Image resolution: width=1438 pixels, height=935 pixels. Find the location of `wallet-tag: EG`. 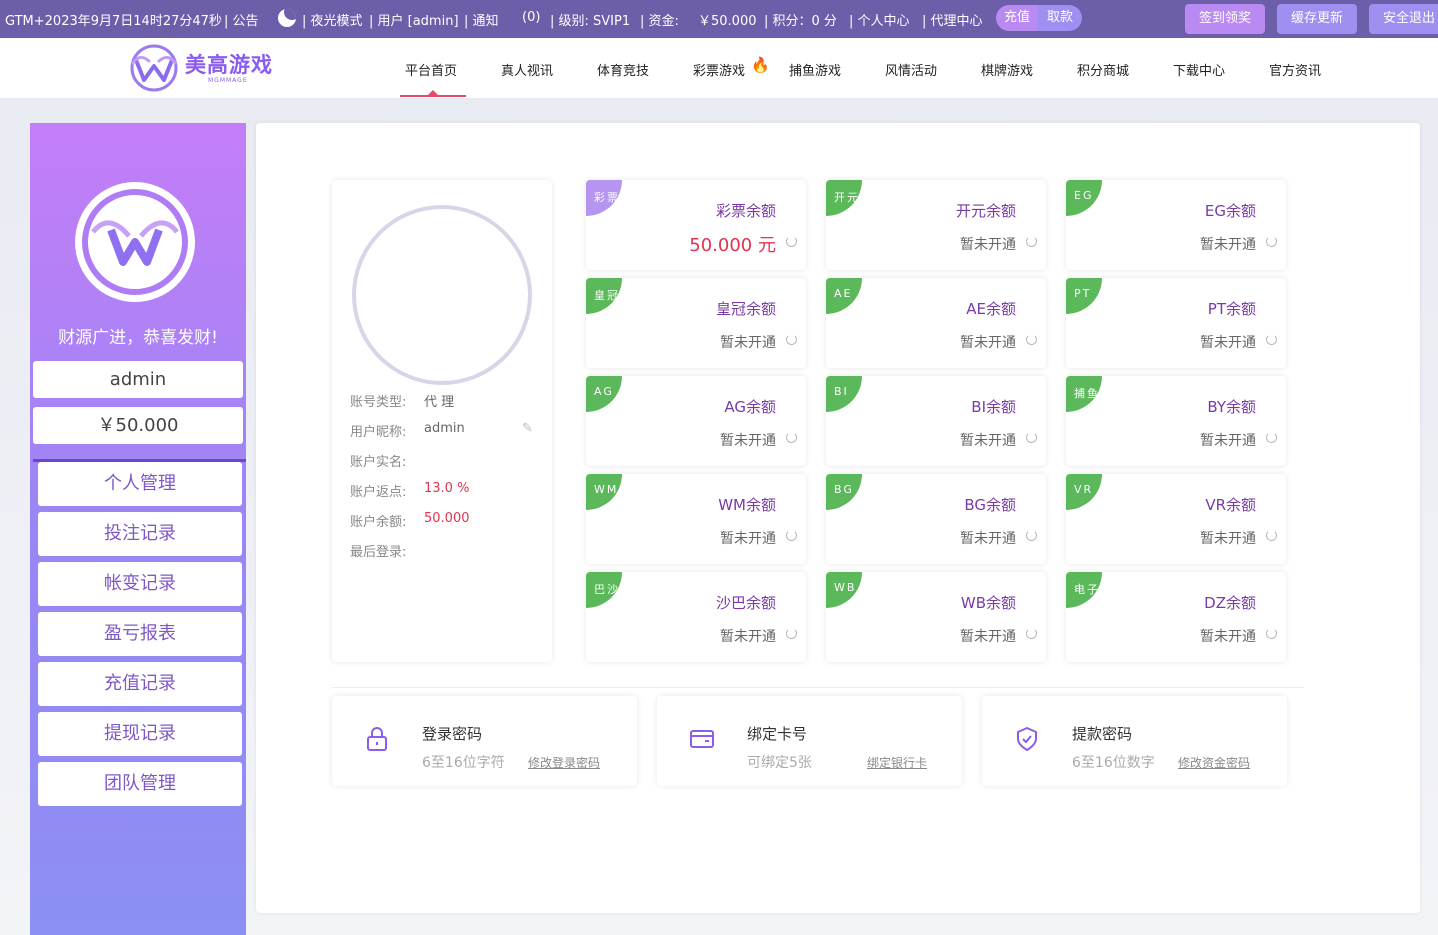

wallet-tag: EG is located at coordinates (1084, 195).